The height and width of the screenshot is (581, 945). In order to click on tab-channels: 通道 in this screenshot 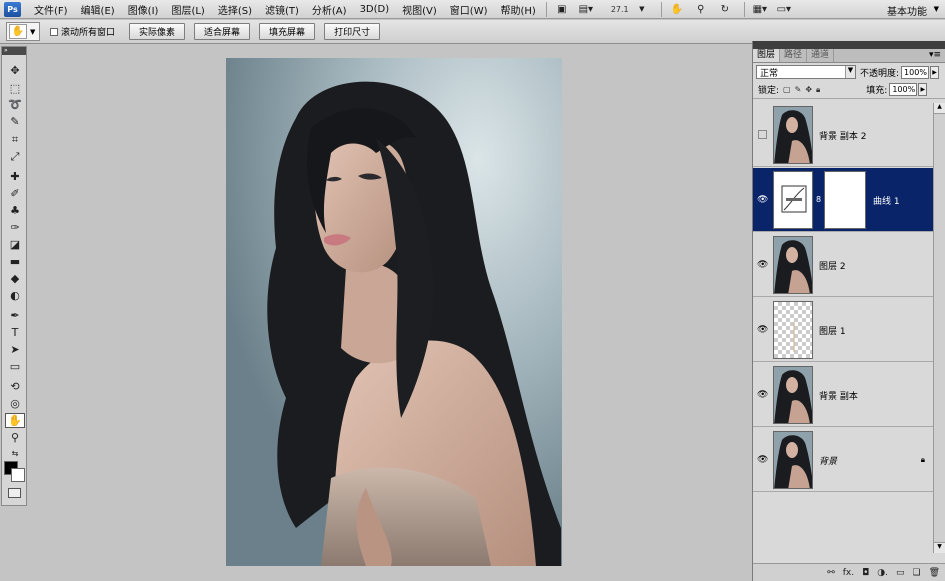, I will do `click(821, 55)`.